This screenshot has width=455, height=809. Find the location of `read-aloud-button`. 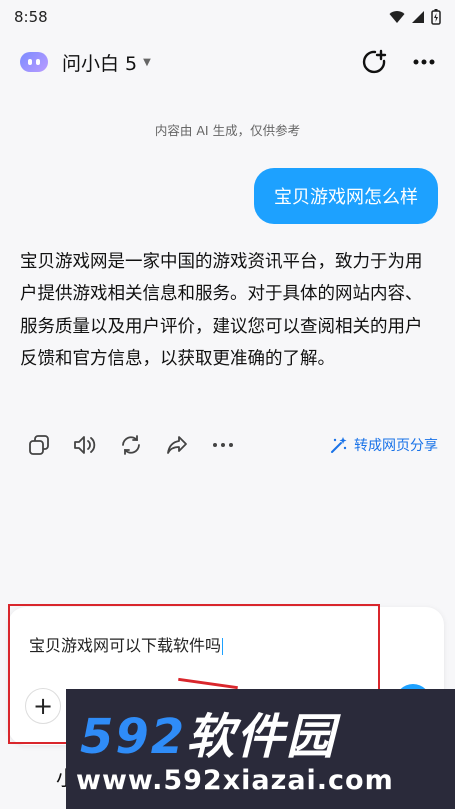

read-aloud-button is located at coordinates (85, 445).